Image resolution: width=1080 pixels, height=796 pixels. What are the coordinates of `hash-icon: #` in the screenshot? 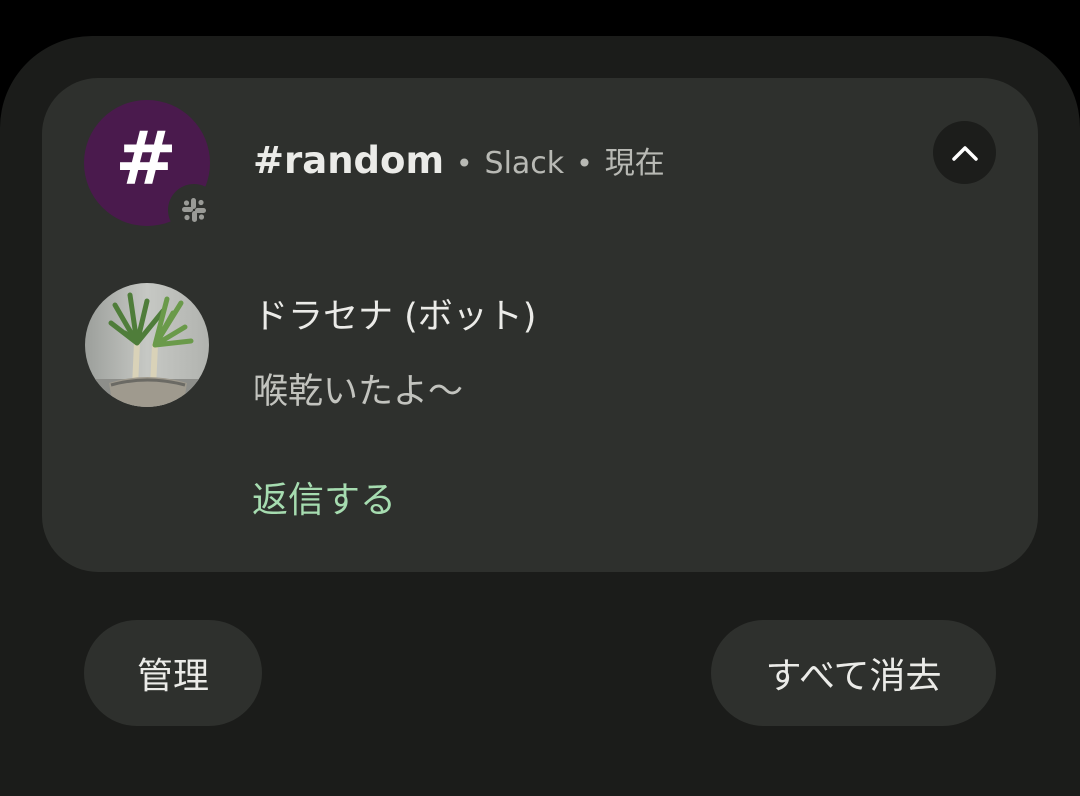 It's located at (145, 159).